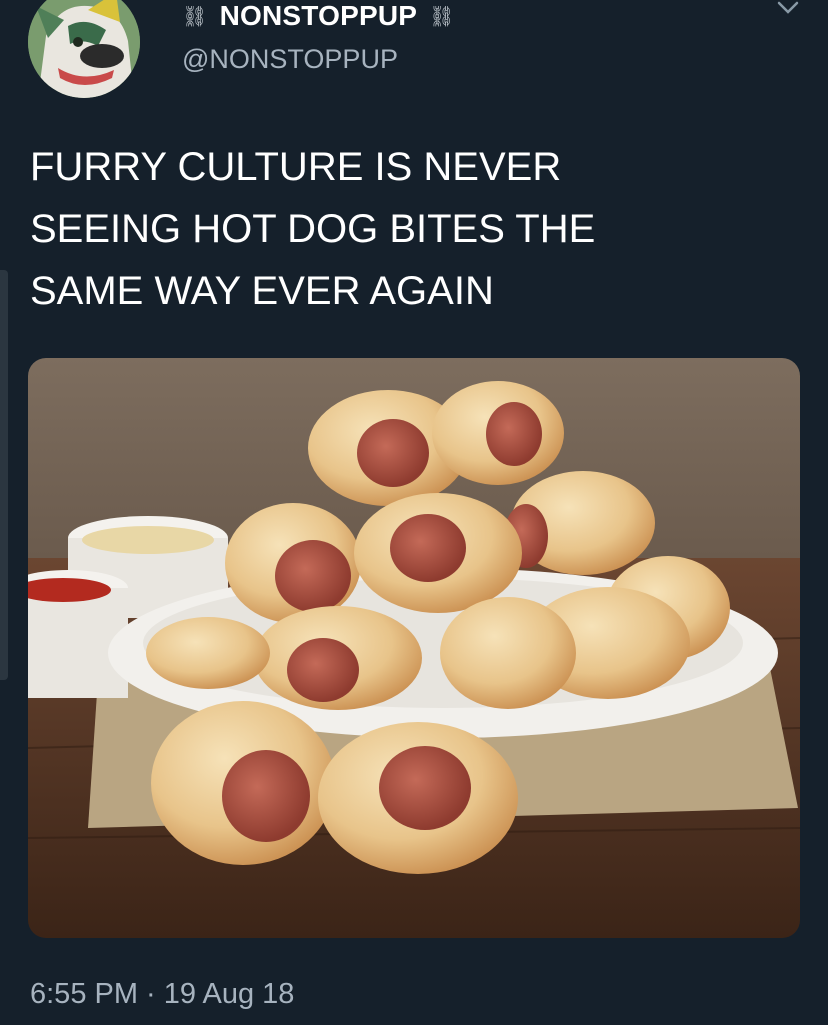 The height and width of the screenshot is (1025, 828). Describe the element at coordinates (788, 8) in the screenshot. I see `chevron-down-icon` at that location.